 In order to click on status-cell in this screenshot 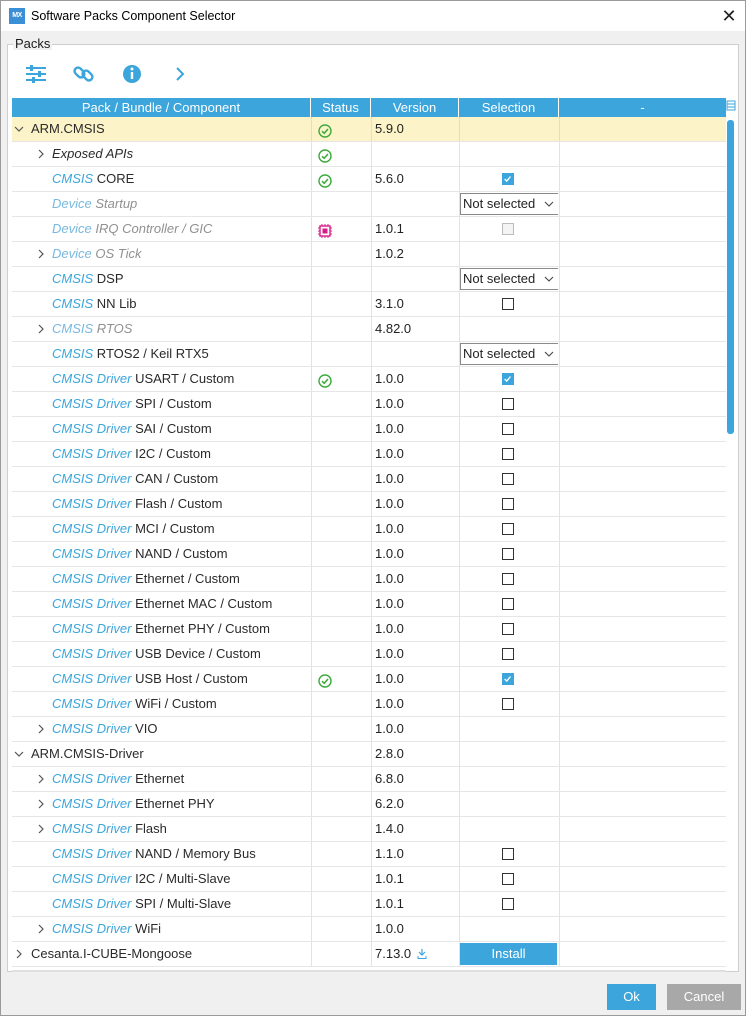, I will do `click(340, 229)`.